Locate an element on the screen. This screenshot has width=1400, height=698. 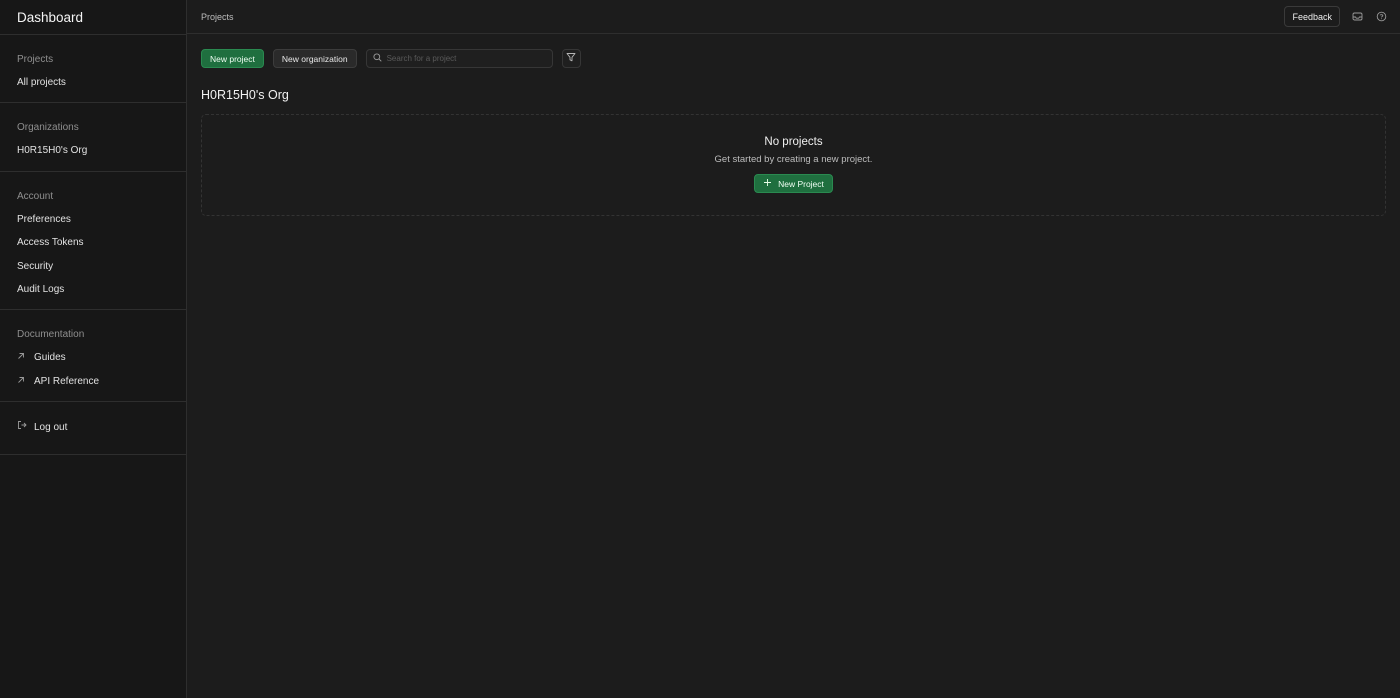
sidebar-divider is located at coordinates (93, 454).